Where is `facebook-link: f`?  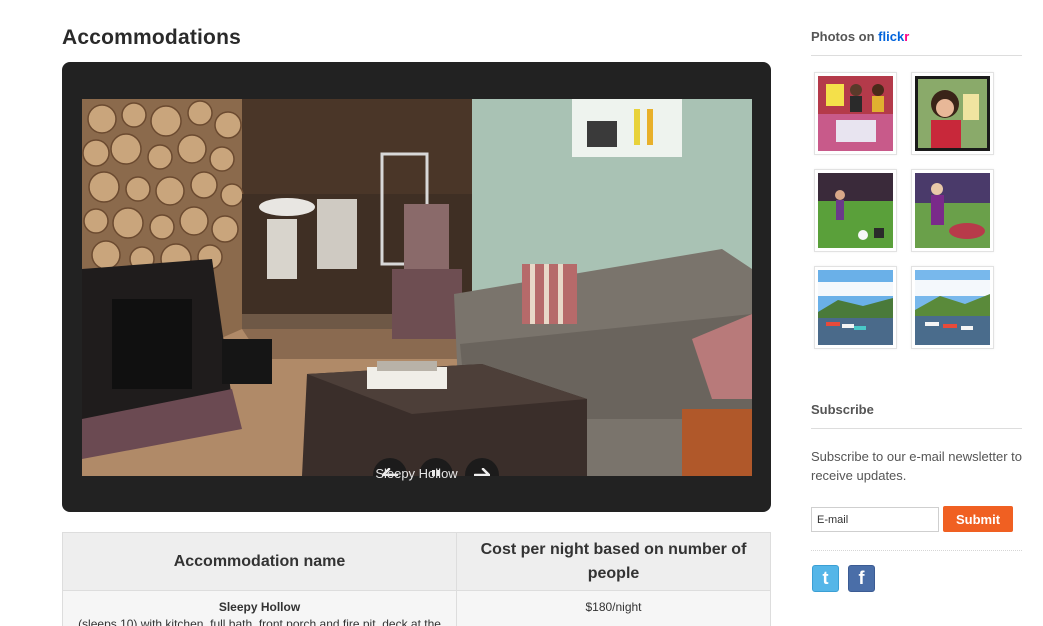 facebook-link: f is located at coordinates (861, 578).